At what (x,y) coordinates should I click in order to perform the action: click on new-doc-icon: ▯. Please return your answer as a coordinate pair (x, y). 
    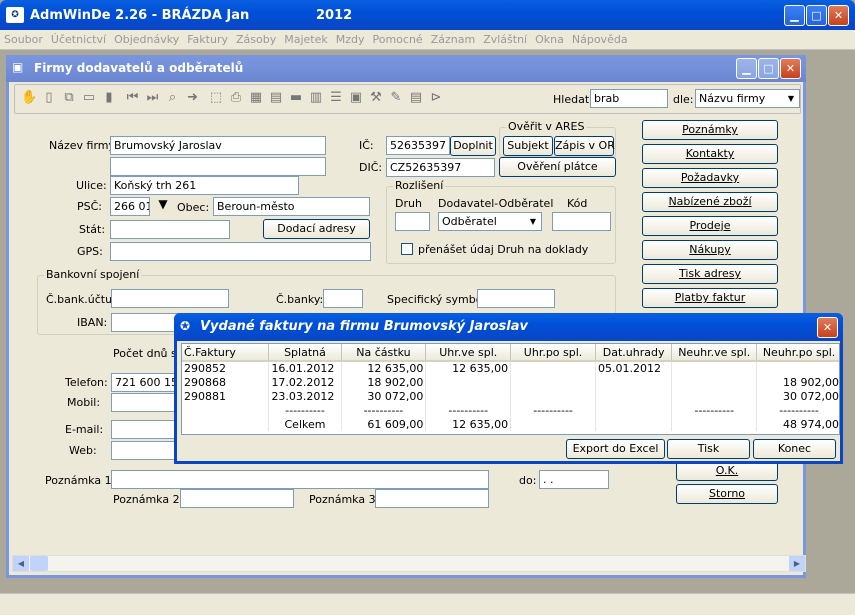
    Looking at the image, I should click on (49, 98).